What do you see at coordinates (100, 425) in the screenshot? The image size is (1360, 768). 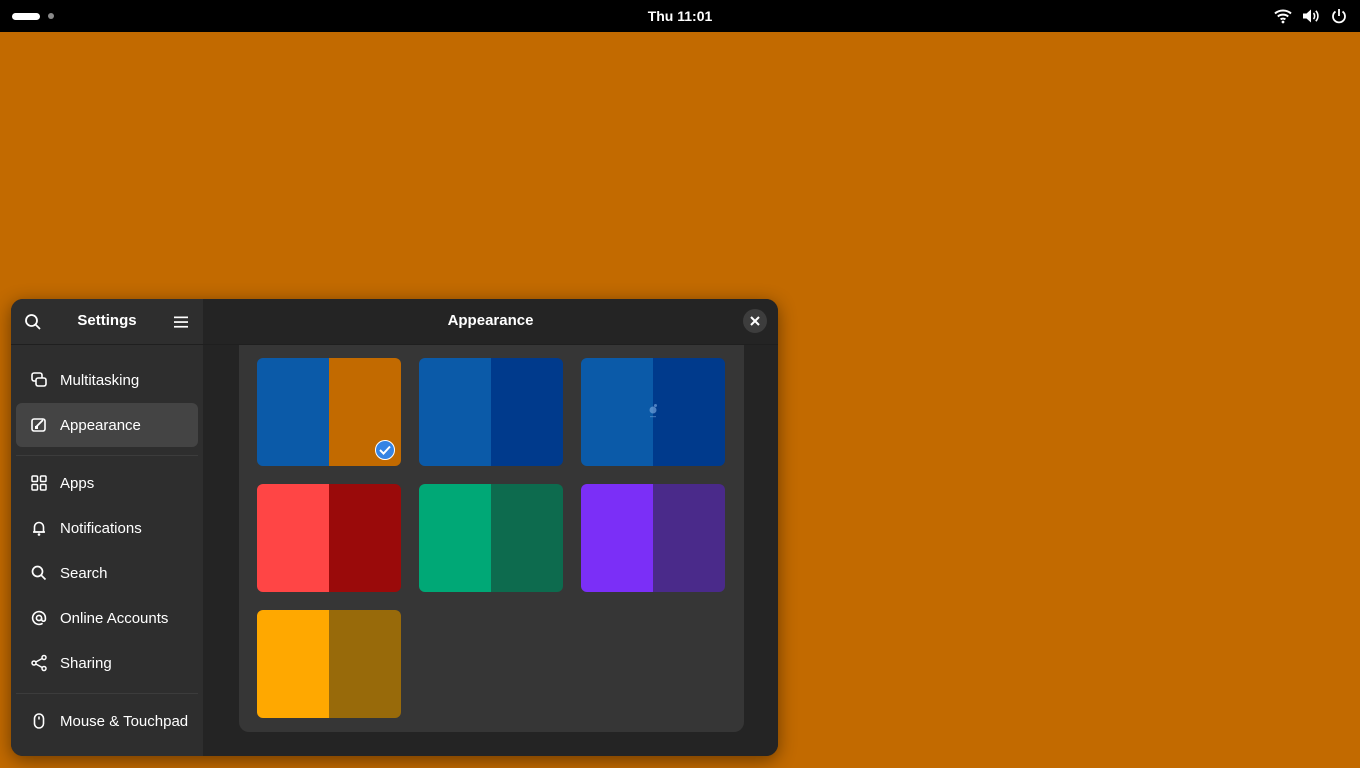 I see `sidebar-item-label: Appearance` at bounding box center [100, 425].